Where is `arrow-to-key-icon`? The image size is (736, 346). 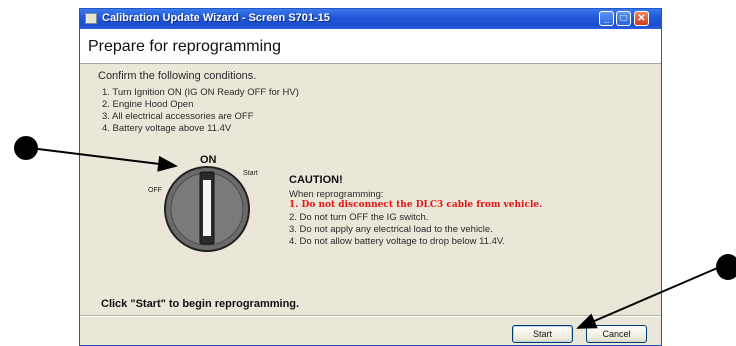
arrow-to-key-icon is located at coordinates (103, 159).